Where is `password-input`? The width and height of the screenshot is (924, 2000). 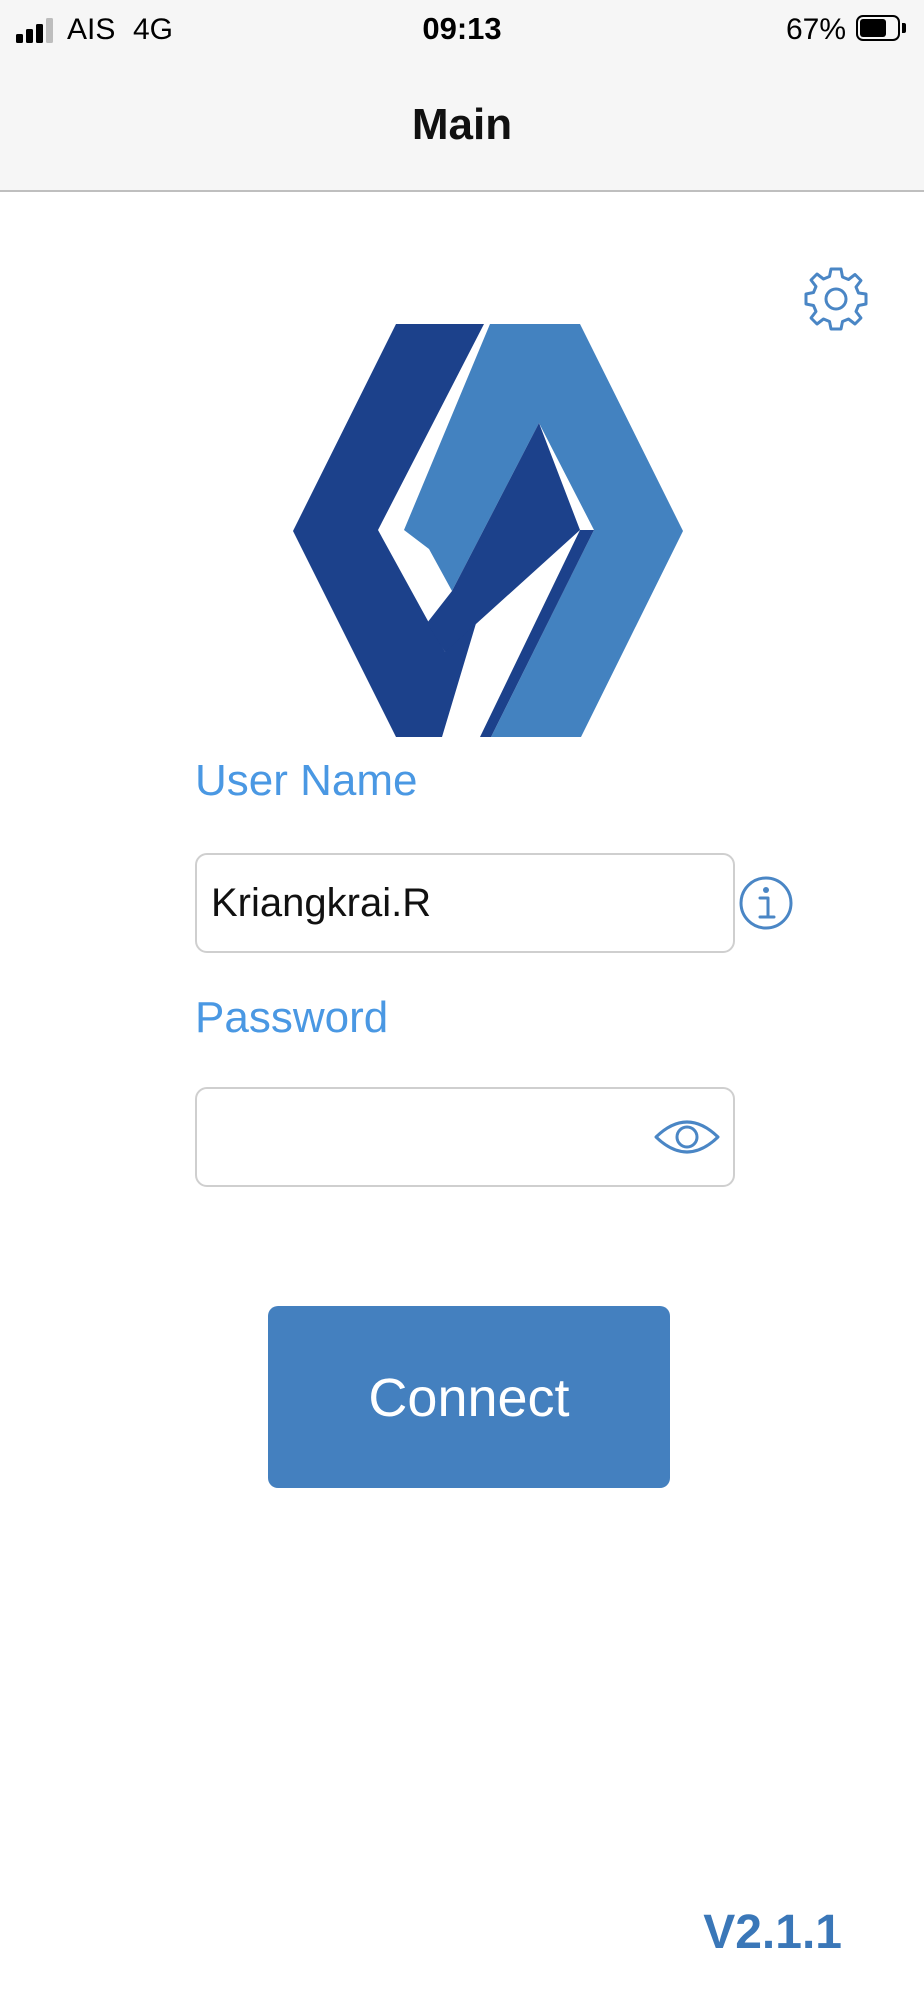
password-input is located at coordinates (431, 1137).